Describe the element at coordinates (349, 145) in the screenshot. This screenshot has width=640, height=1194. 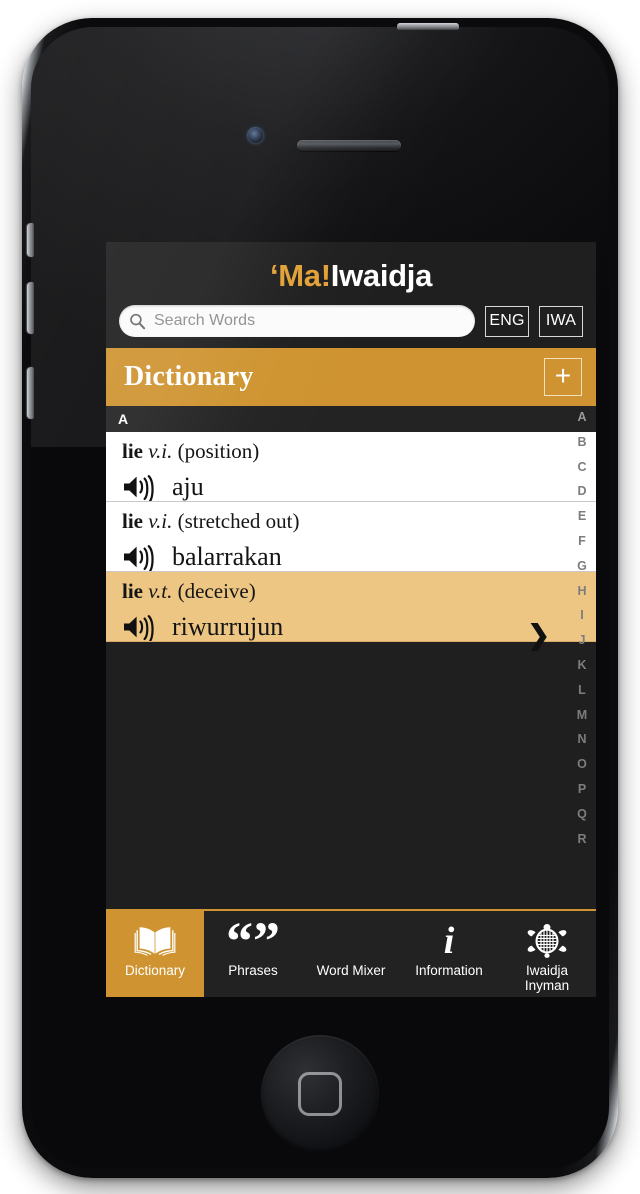
I see `earpiece-speaker` at that location.